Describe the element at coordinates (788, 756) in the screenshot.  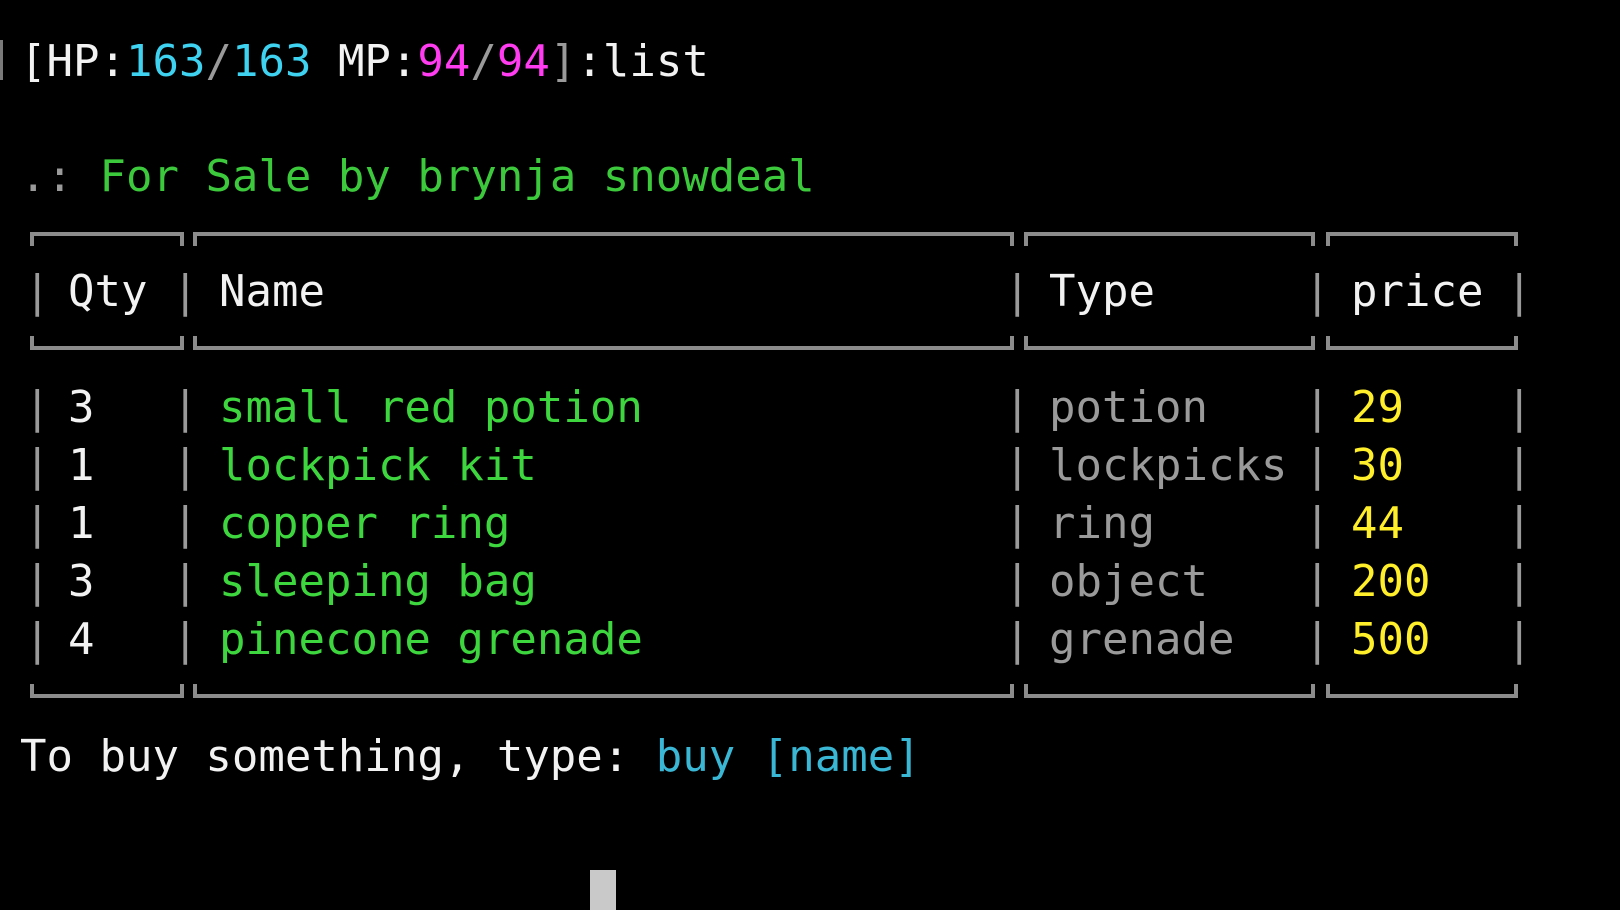
I see `buy-hint-command: buy [name]` at that location.